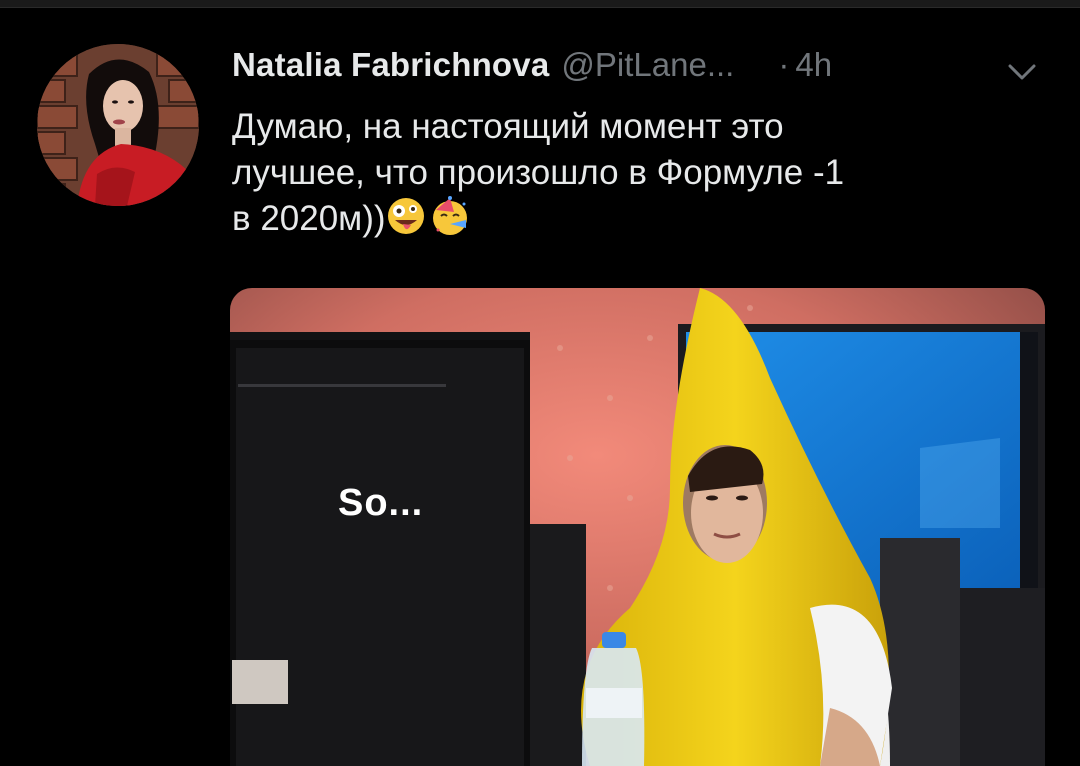  What do you see at coordinates (622, 219) in the screenshot?
I see `tweet-text-line-last: в 2020м))` at bounding box center [622, 219].